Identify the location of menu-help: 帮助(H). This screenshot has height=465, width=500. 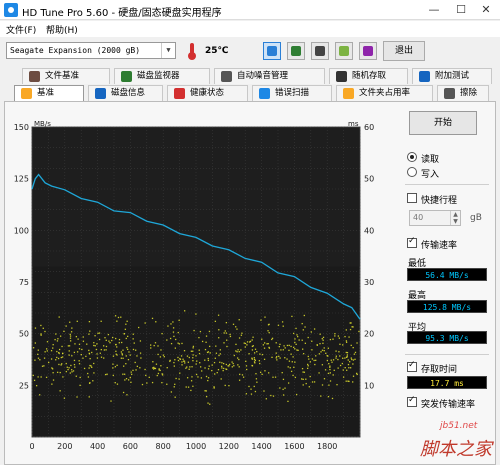
(62, 29).